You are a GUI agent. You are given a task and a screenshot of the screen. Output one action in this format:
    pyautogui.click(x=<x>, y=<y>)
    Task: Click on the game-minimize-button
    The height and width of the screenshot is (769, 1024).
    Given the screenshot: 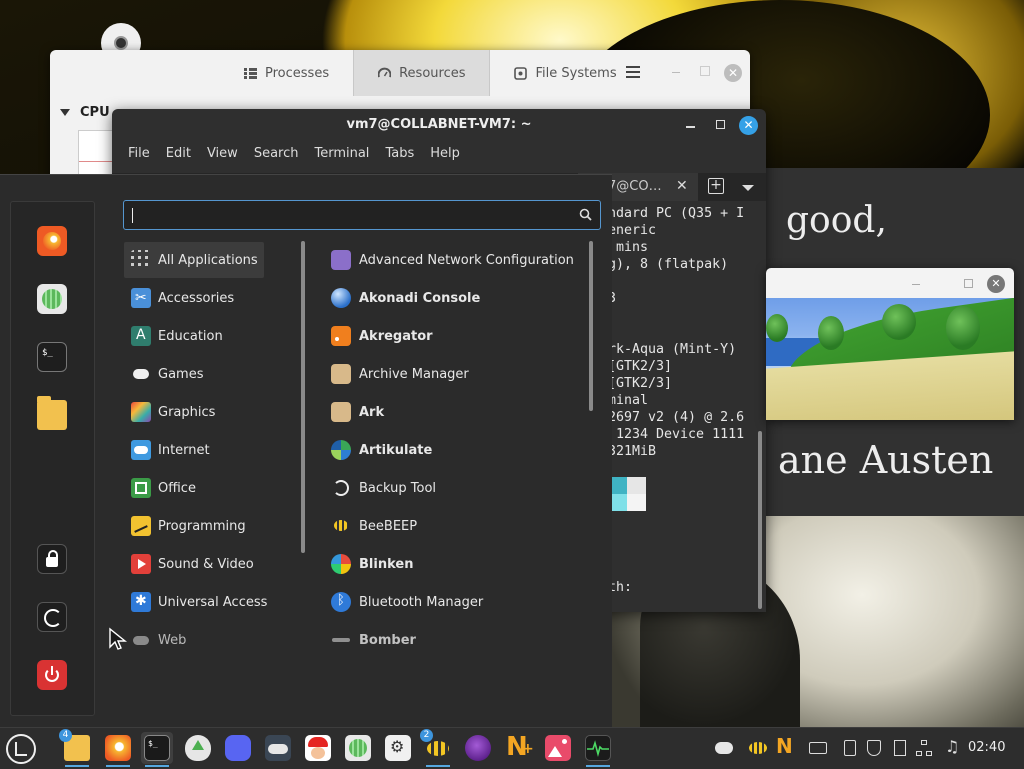 What is the action you would take?
    pyautogui.click(x=916, y=284)
    